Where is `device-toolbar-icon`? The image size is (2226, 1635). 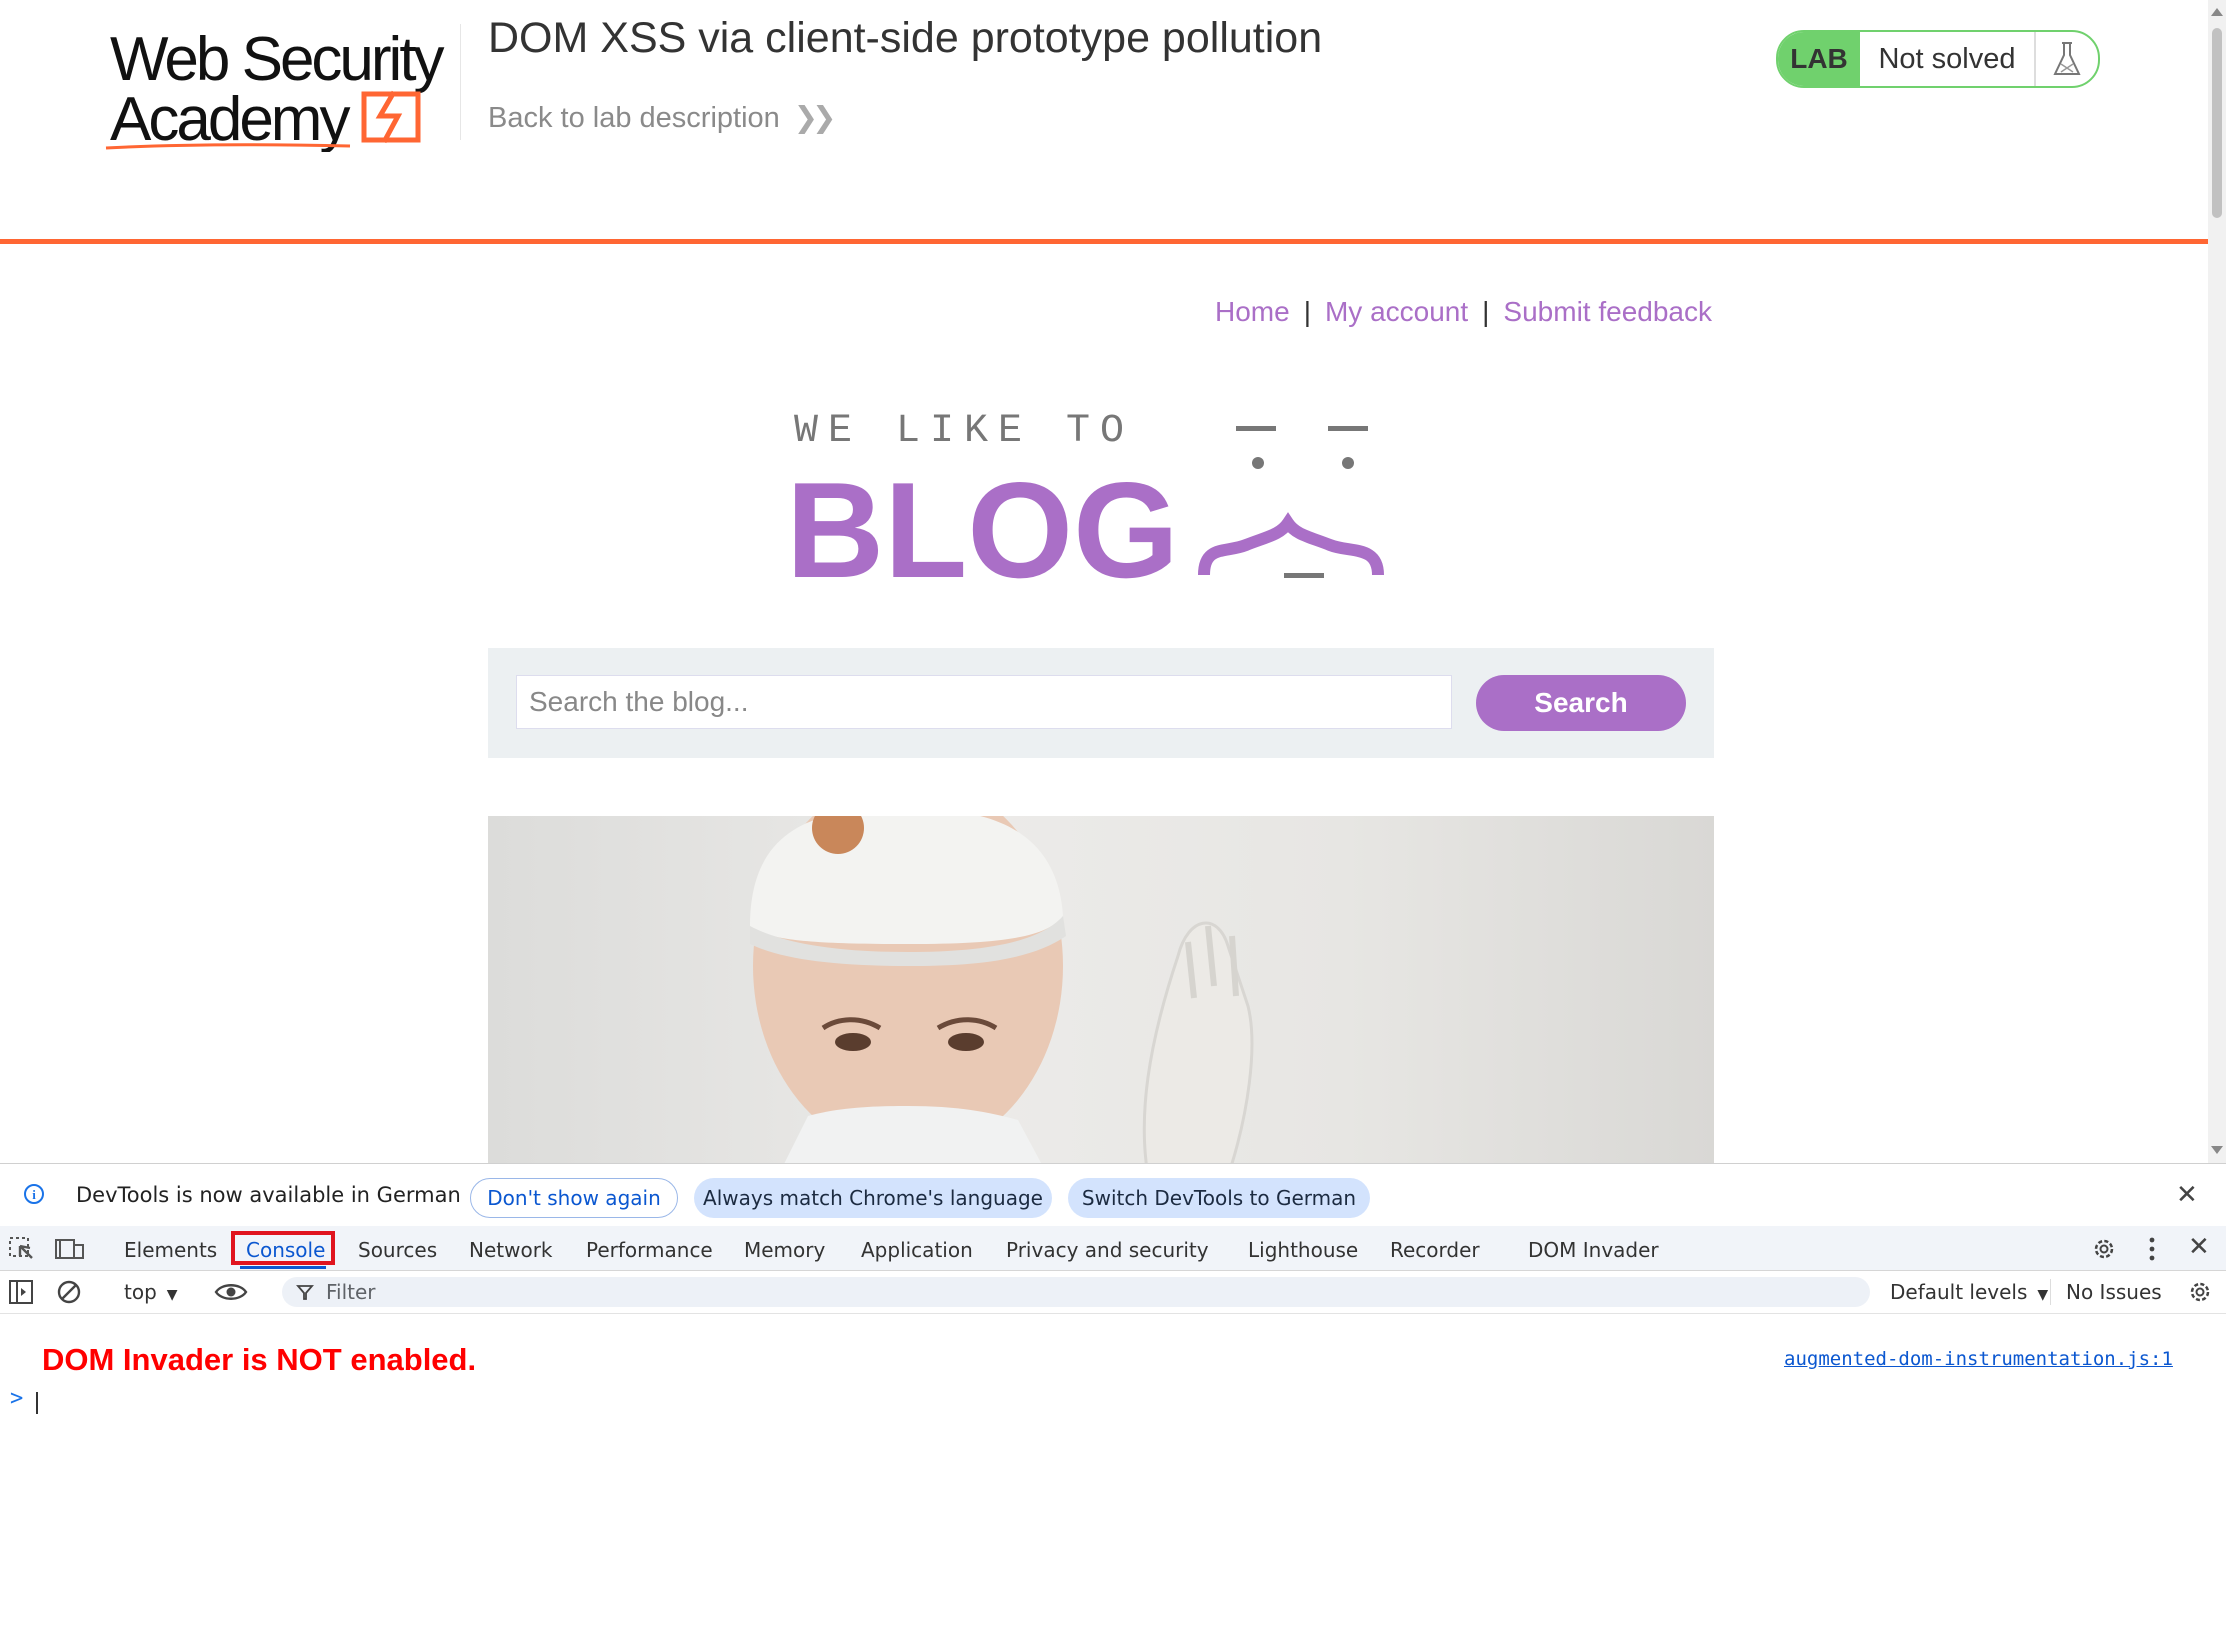
device-toolbar-icon is located at coordinates (70, 1249).